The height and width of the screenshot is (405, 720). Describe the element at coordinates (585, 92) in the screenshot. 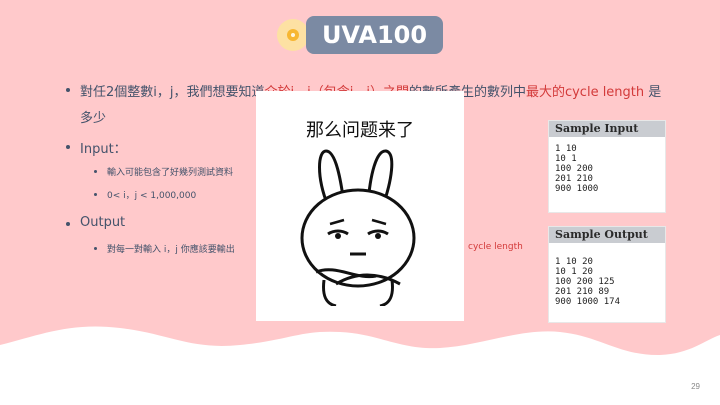

I see `bullet-1-text-red-max: 最大的cycle length` at that location.